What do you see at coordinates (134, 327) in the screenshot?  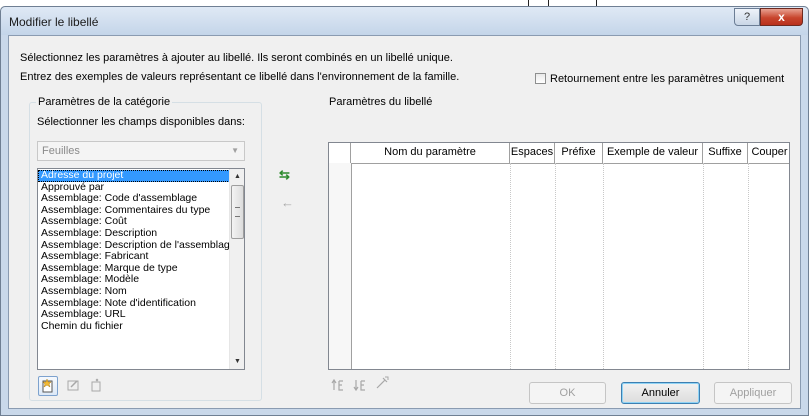 I see `list-item: Chemin du fichier` at bounding box center [134, 327].